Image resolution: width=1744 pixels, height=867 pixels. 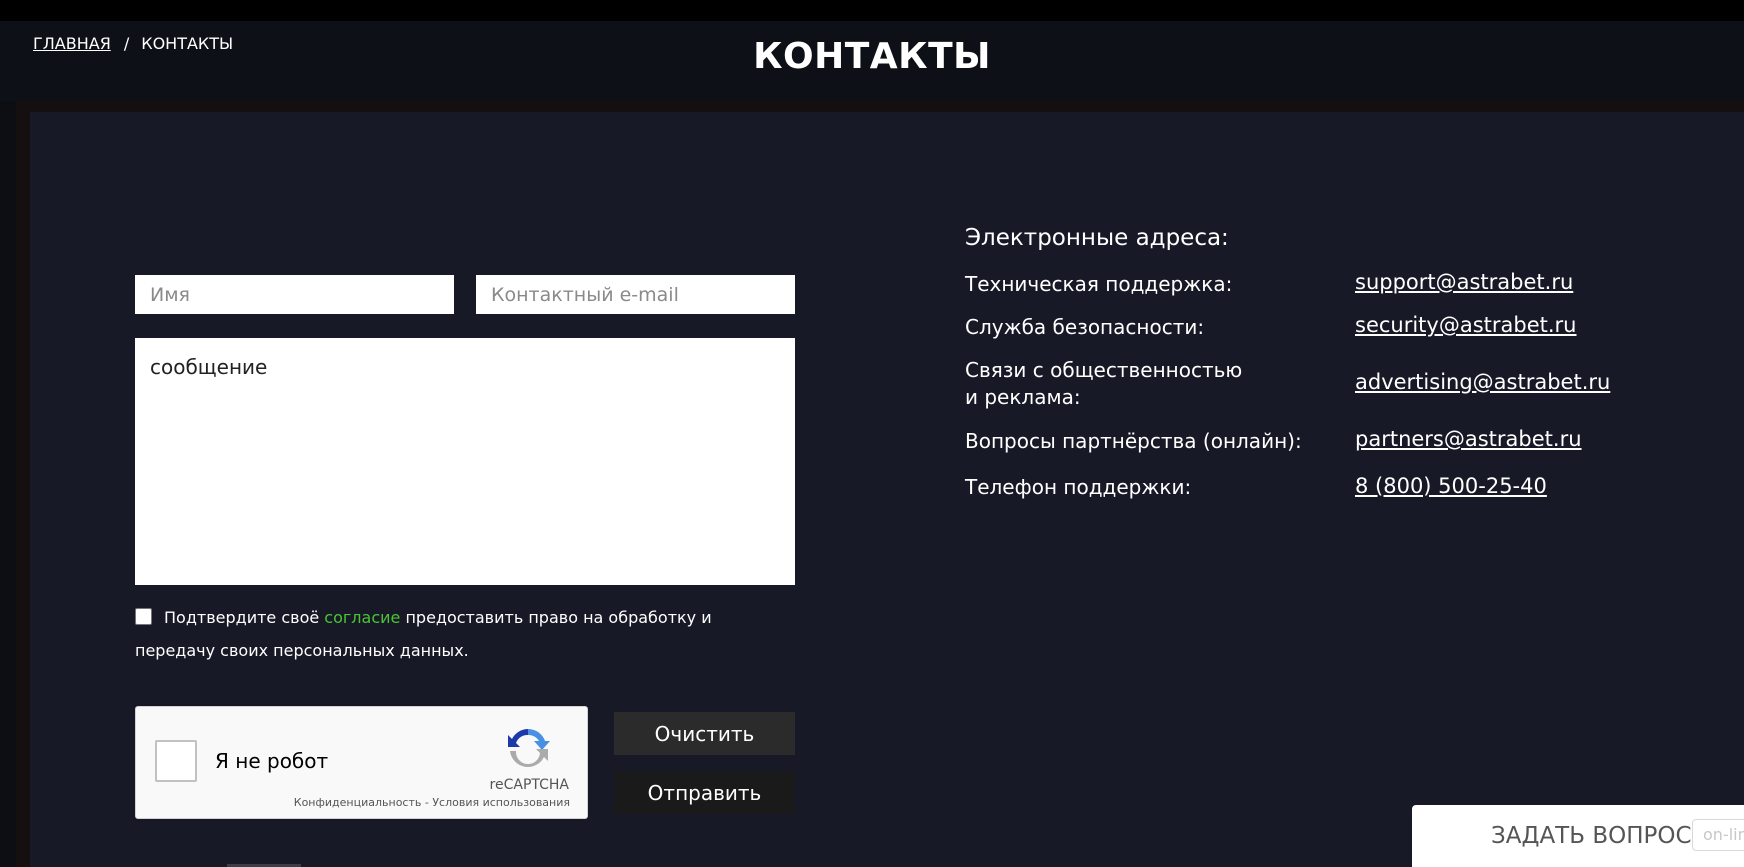 I want to click on consent-link: согласие, so click(x=362, y=617).